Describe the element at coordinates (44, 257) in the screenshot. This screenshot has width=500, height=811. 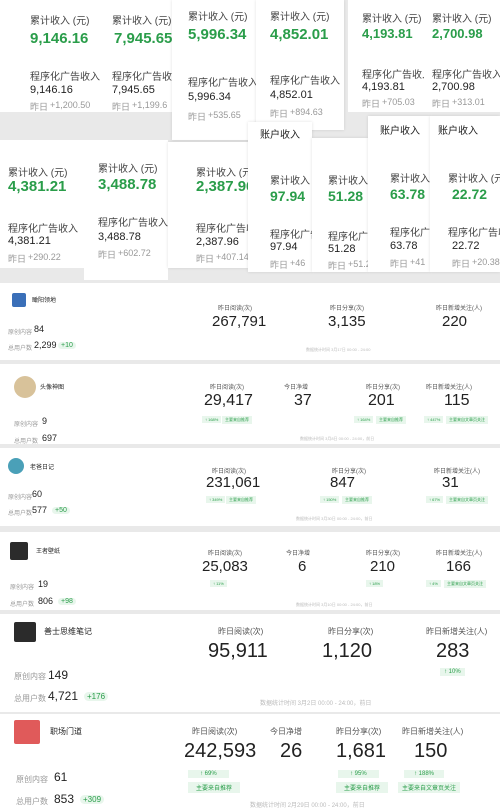
I see `yesterday-delta: +290.22` at that location.